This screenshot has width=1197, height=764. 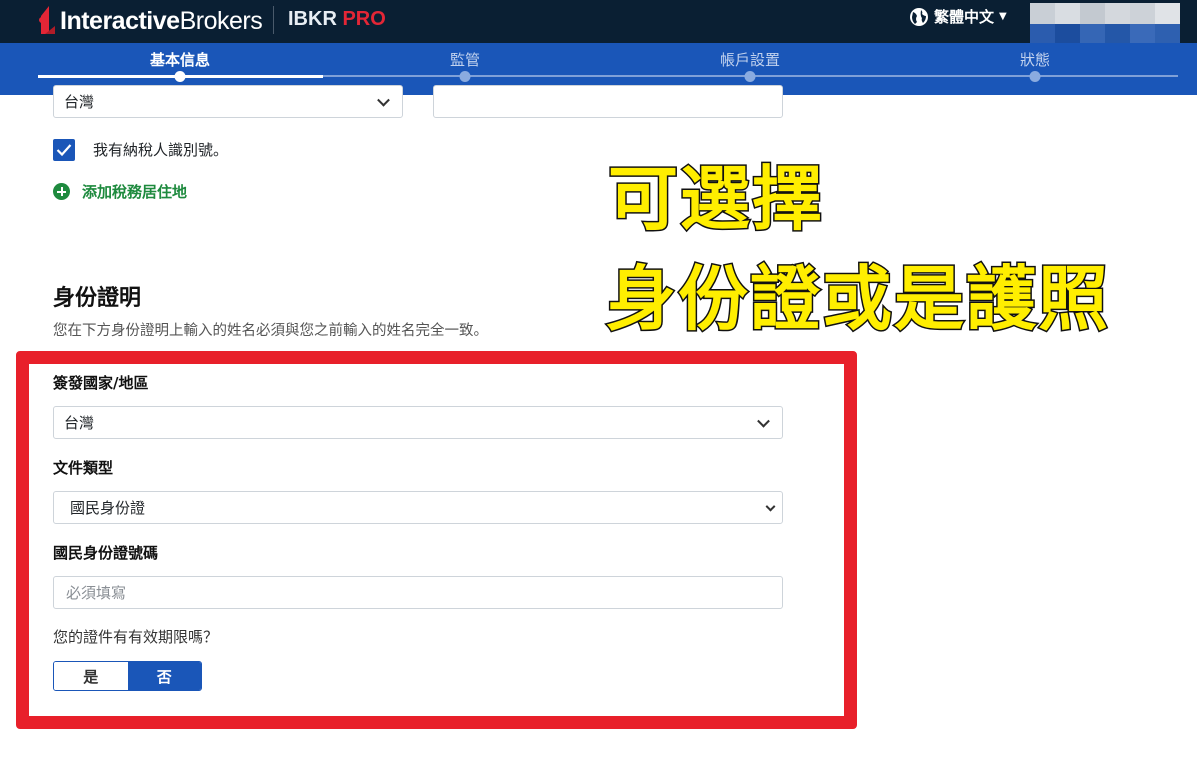 What do you see at coordinates (221, 21) in the screenshot?
I see `brand-suffix: Brokers` at bounding box center [221, 21].